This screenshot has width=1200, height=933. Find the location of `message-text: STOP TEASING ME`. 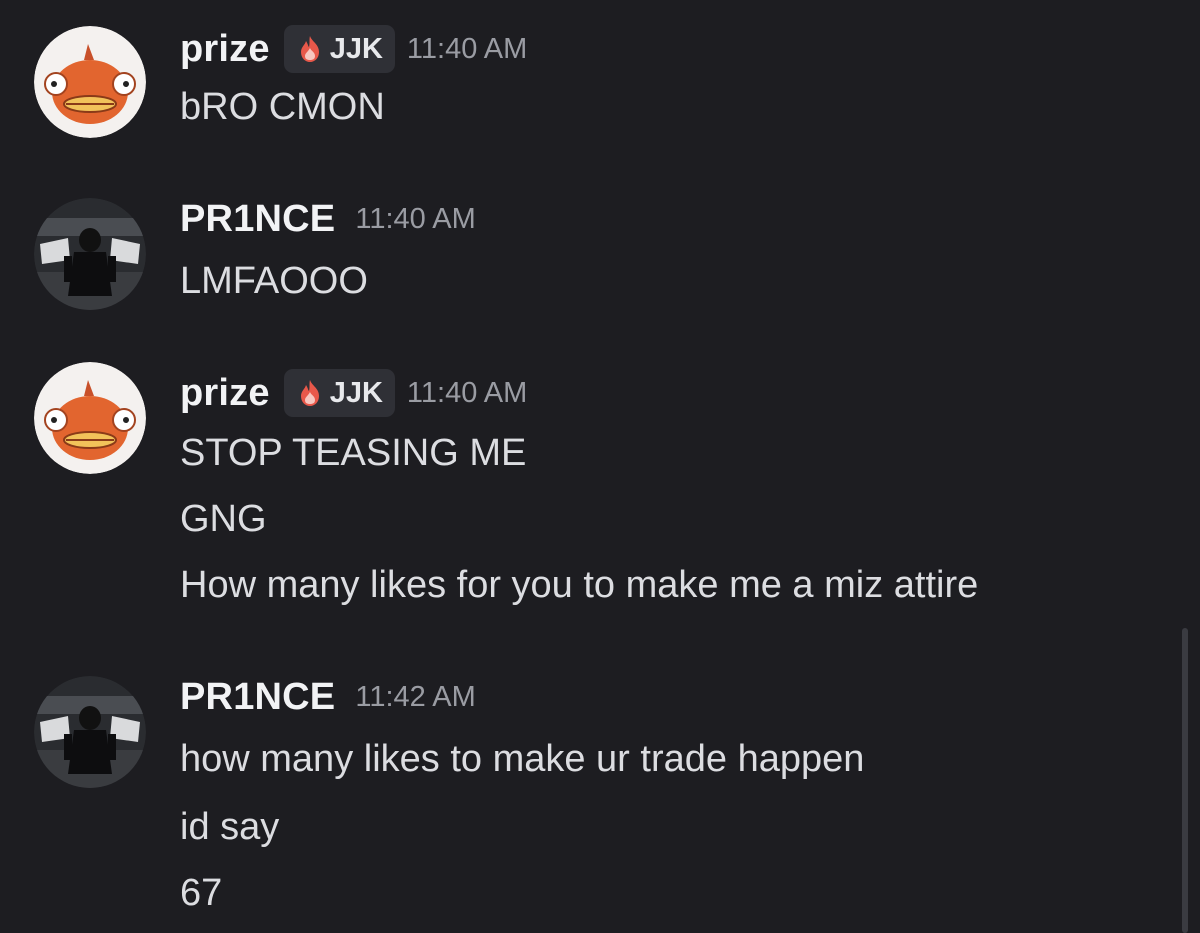

message-text: STOP TEASING ME is located at coordinates (353, 453).